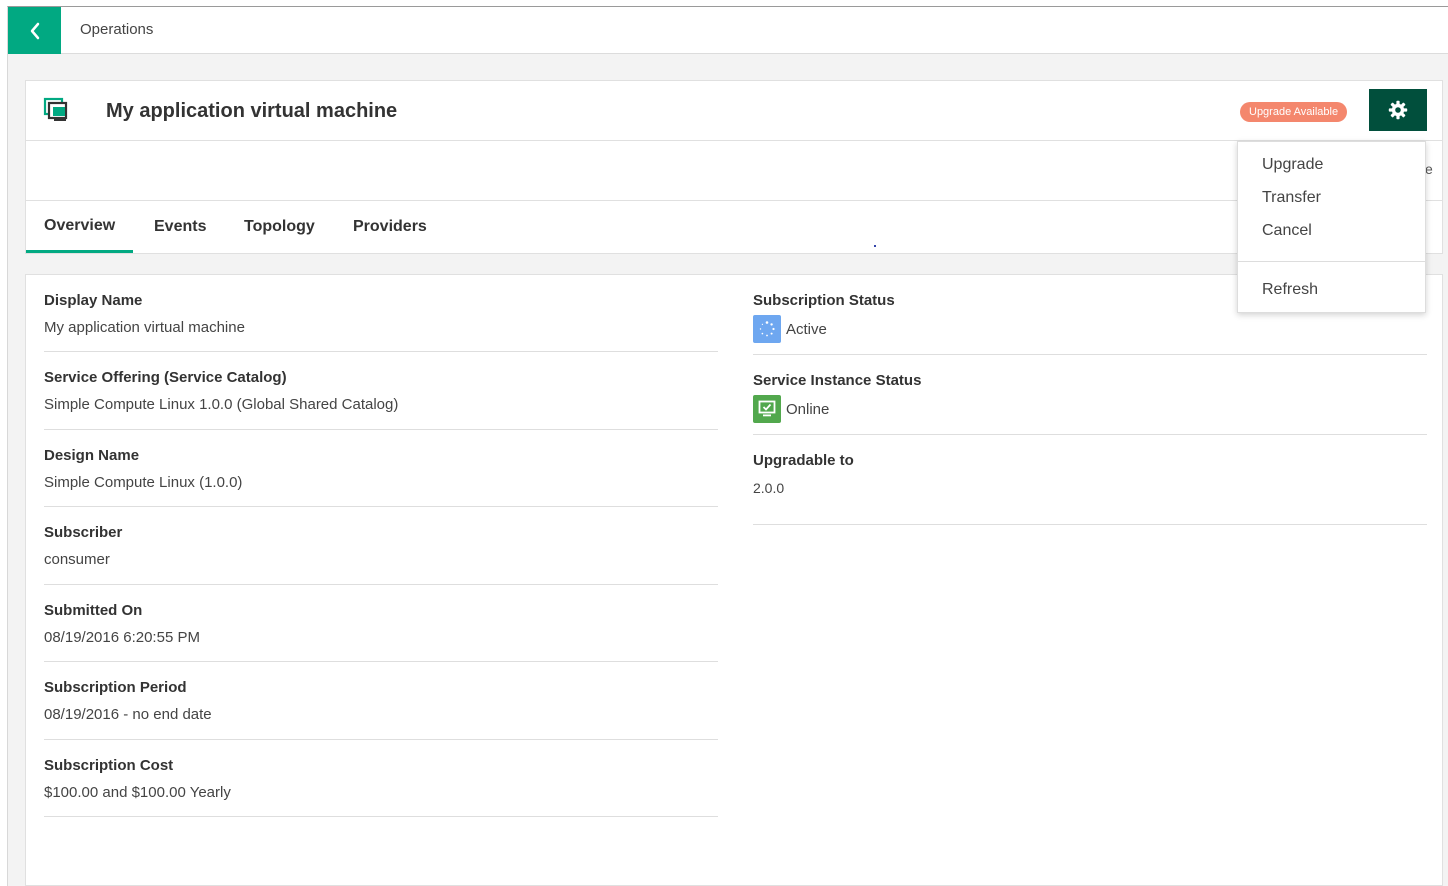 The height and width of the screenshot is (886, 1448). Describe the element at coordinates (116, 29) in the screenshot. I see `breadcrumb: Operations` at that location.